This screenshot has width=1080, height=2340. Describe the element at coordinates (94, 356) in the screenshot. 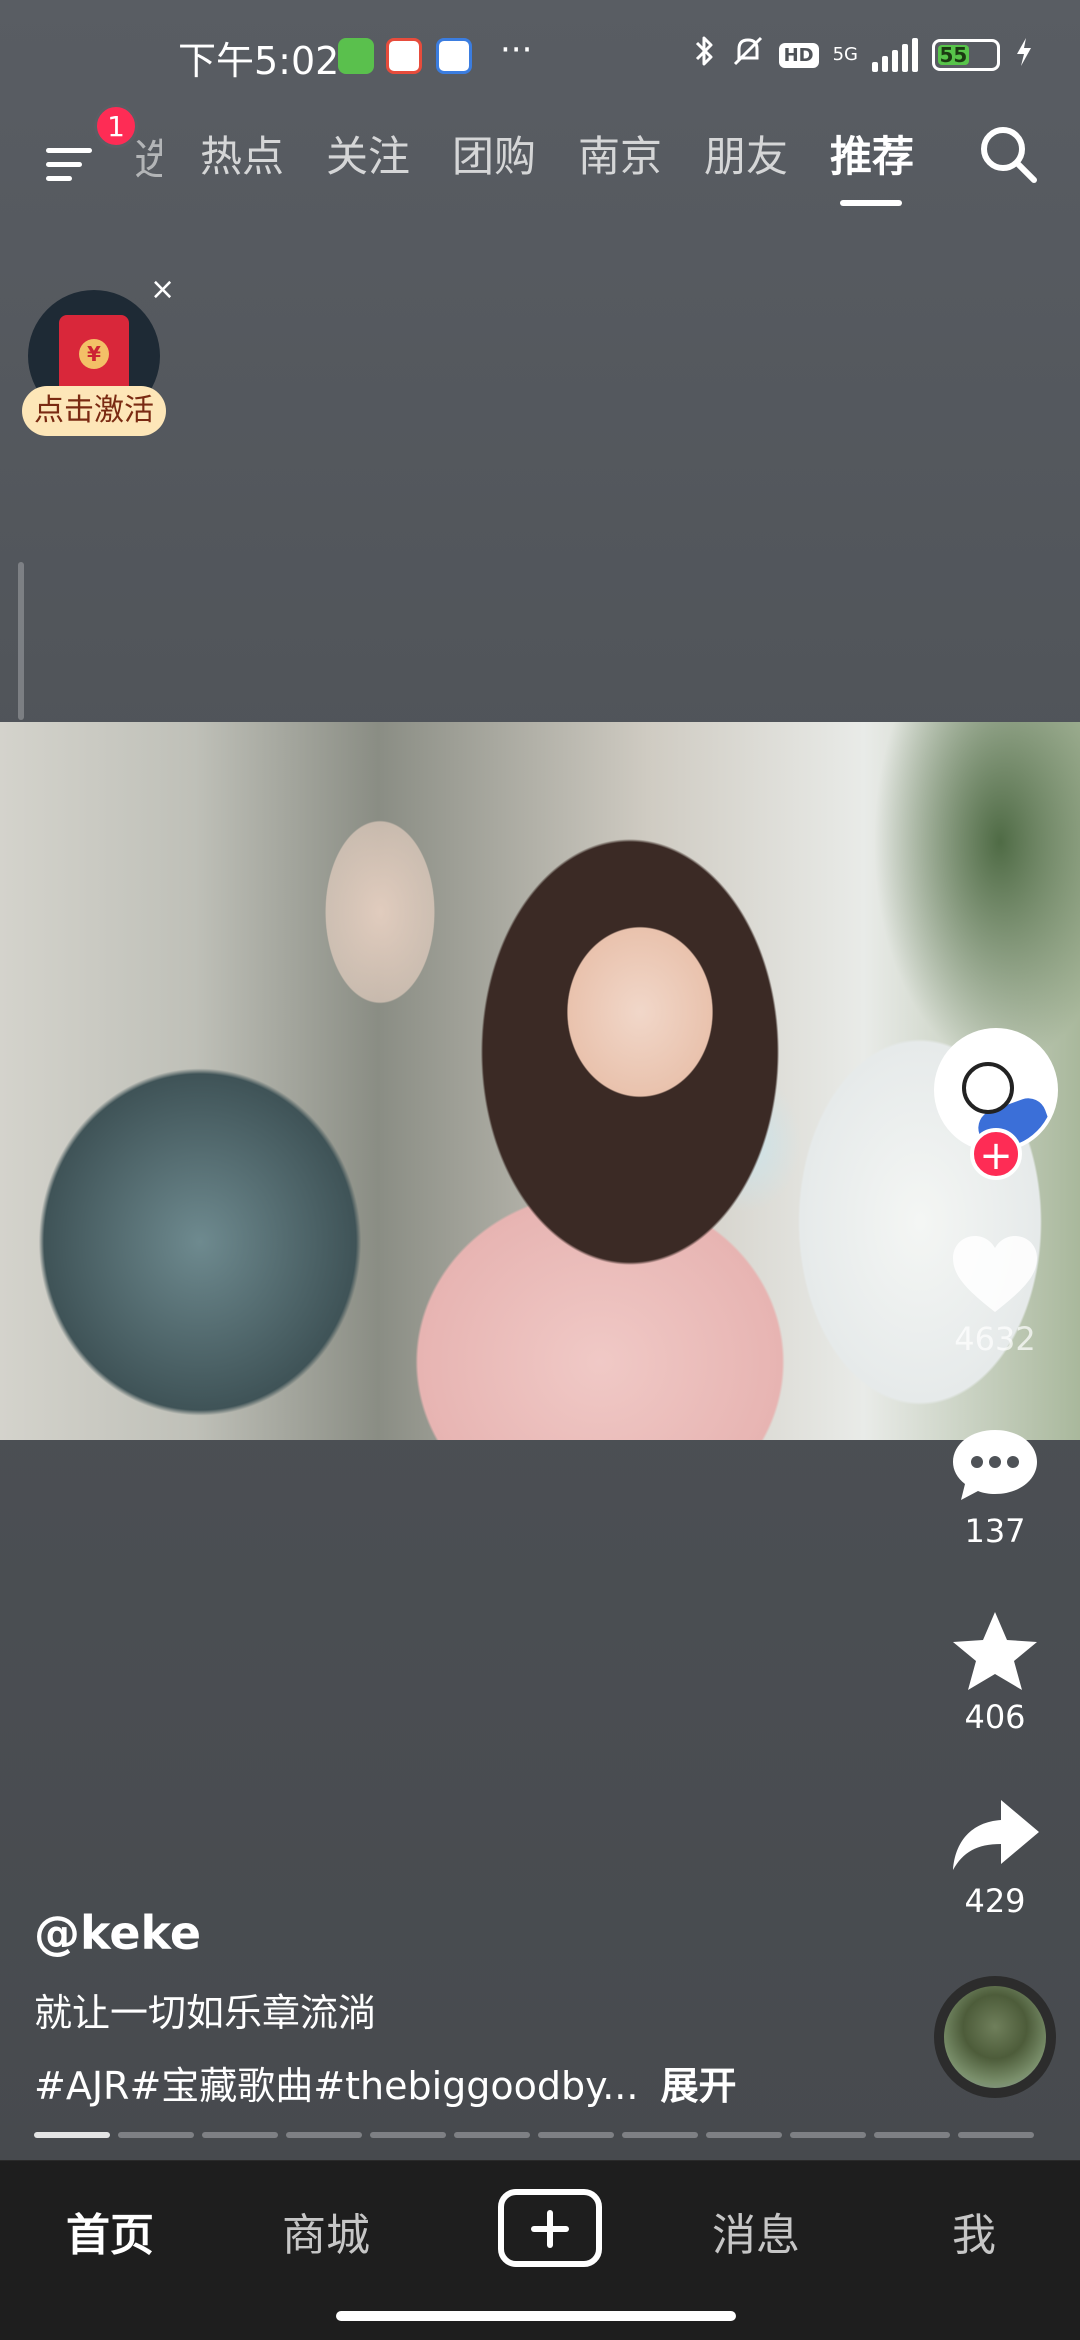

I see `red-envelope-icon` at that location.